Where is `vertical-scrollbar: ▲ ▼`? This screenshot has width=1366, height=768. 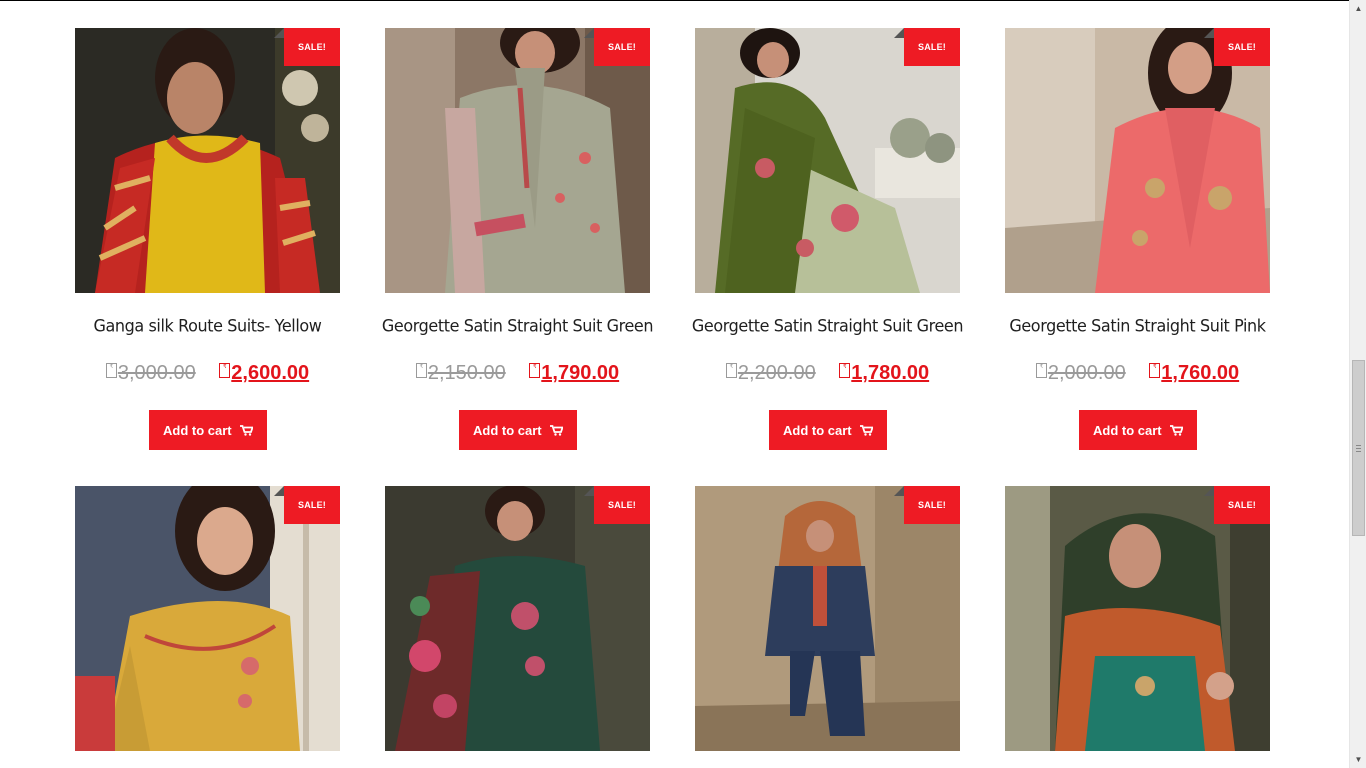 vertical-scrollbar: ▲ ▼ is located at coordinates (1357, 384).